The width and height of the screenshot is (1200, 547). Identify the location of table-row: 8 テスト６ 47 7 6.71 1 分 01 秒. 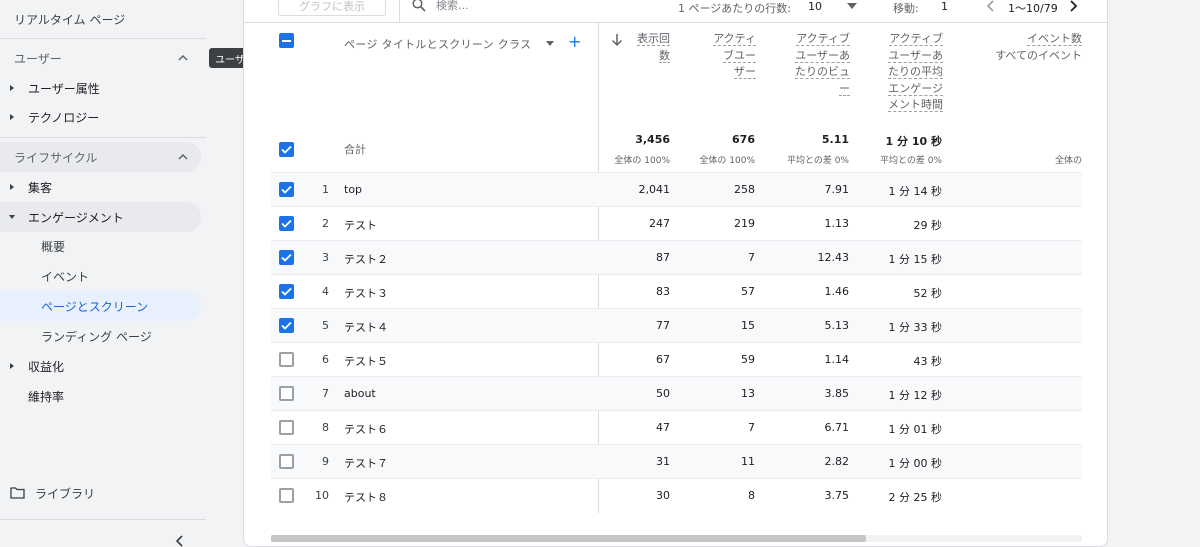
(676, 427).